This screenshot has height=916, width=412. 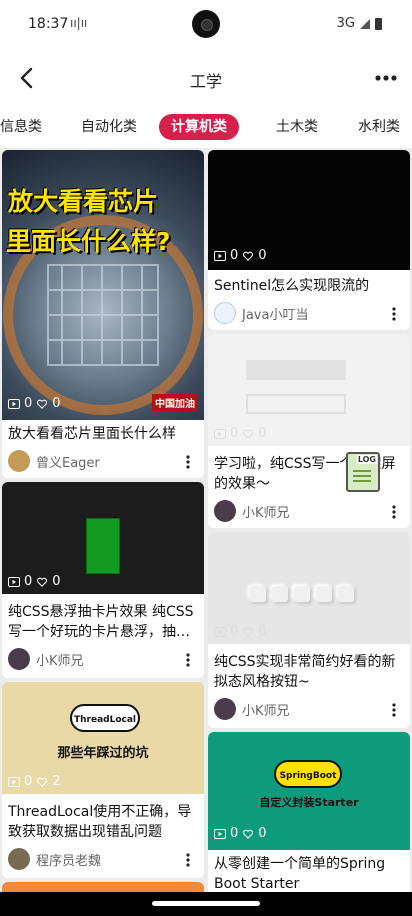 What do you see at coordinates (69, 861) in the screenshot?
I see `author-name: 程序员老魏` at bounding box center [69, 861].